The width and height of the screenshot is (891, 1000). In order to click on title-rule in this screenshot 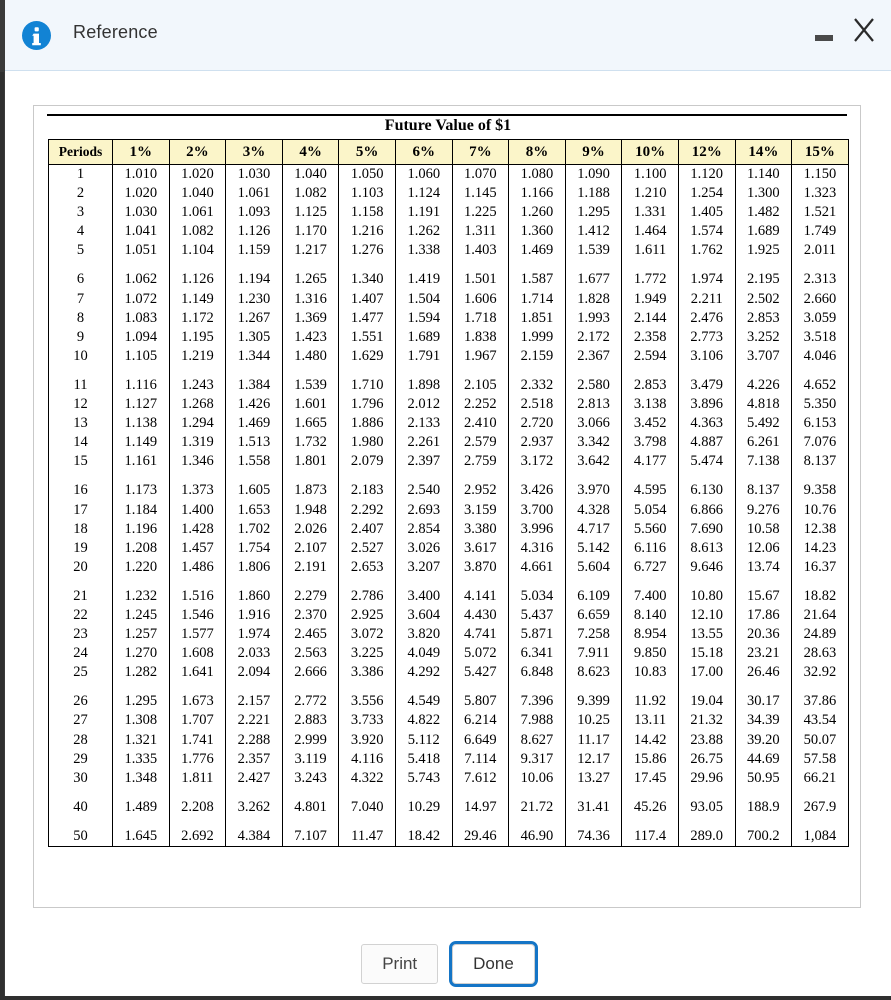, I will do `click(447, 115)`.